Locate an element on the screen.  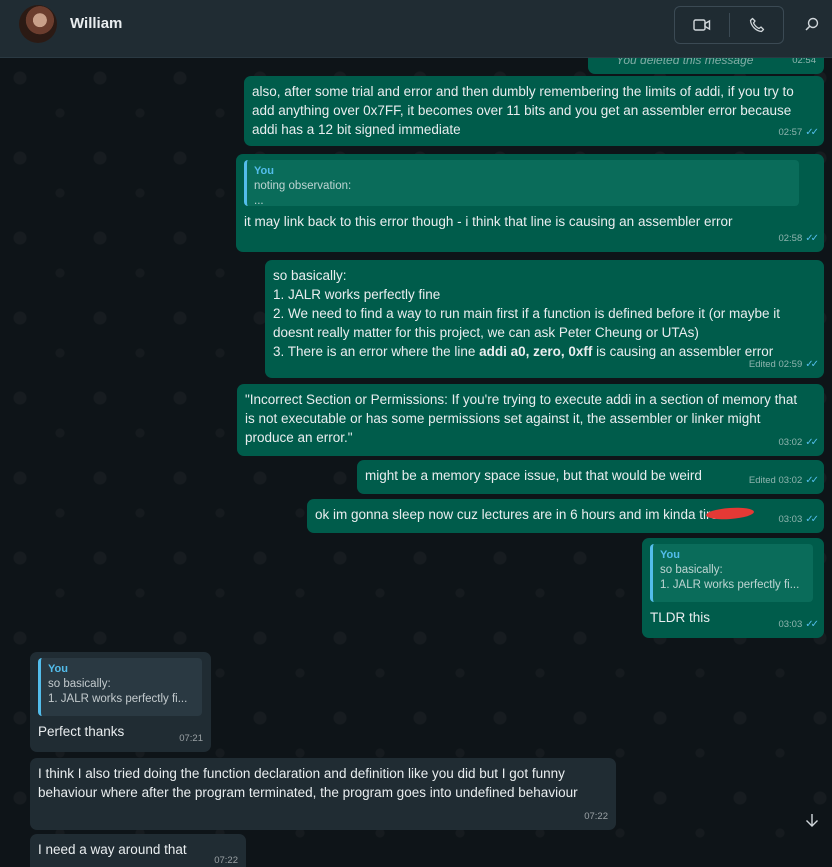
message-time: 02:58 ✓✓ is located at coordinates (798, 238).